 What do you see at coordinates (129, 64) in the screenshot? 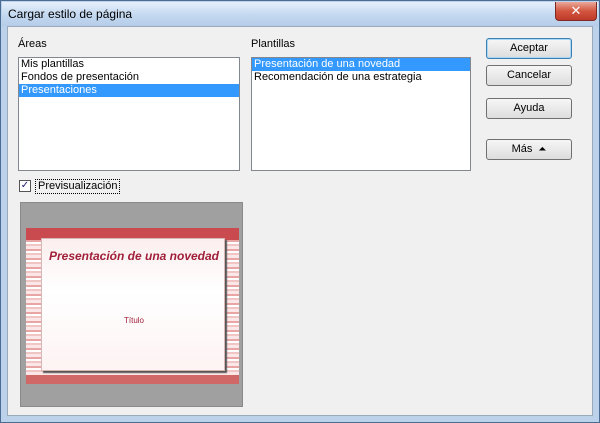
I see `list-item-mis-plantillas: Mis plantillas` at bounding box center [129, 64].